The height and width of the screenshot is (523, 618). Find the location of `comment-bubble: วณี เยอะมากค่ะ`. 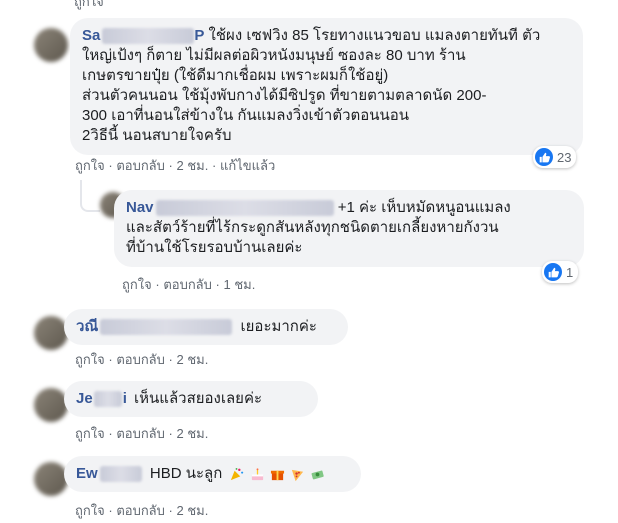

comment-bubble: วณี เยอะมากค่ะ is located at coordinates (206, 327).